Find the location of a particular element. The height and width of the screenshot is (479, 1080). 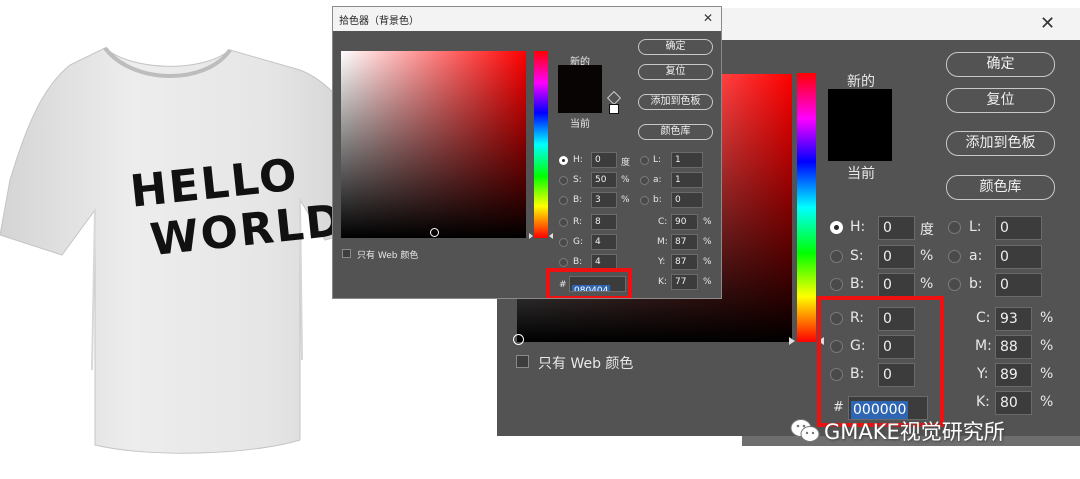

small-highlight-hex is located at coordinates (589, 283).